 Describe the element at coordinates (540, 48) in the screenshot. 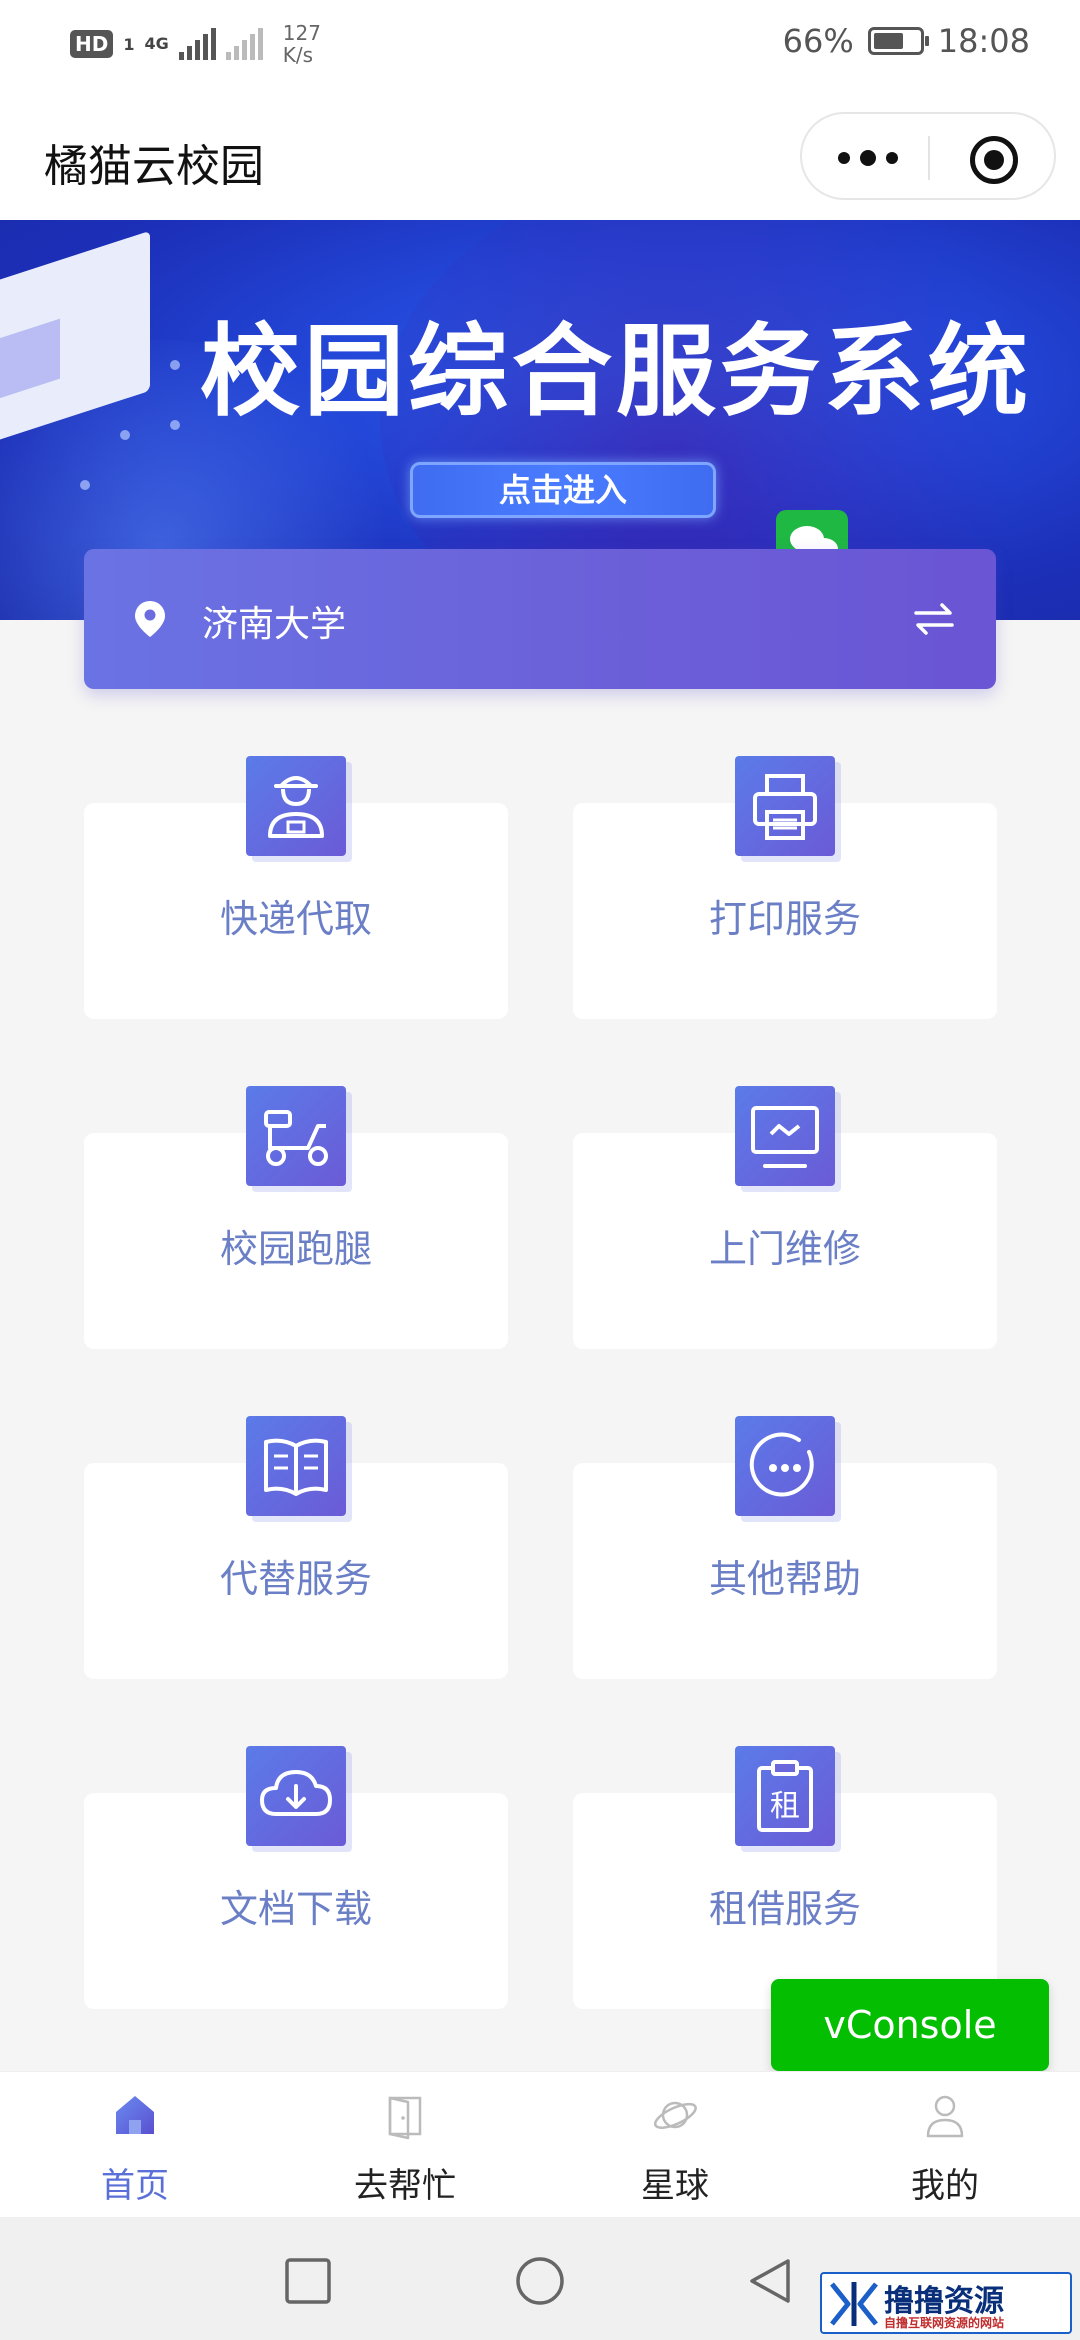

I see `status-bar: HD 1 4G 127 K/s 66% 18:08` at that location.